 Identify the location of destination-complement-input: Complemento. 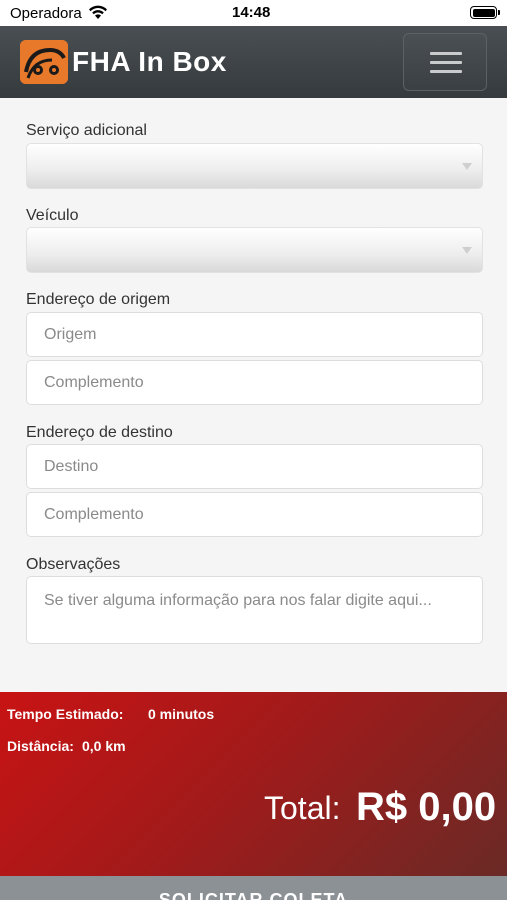
(254, 514).